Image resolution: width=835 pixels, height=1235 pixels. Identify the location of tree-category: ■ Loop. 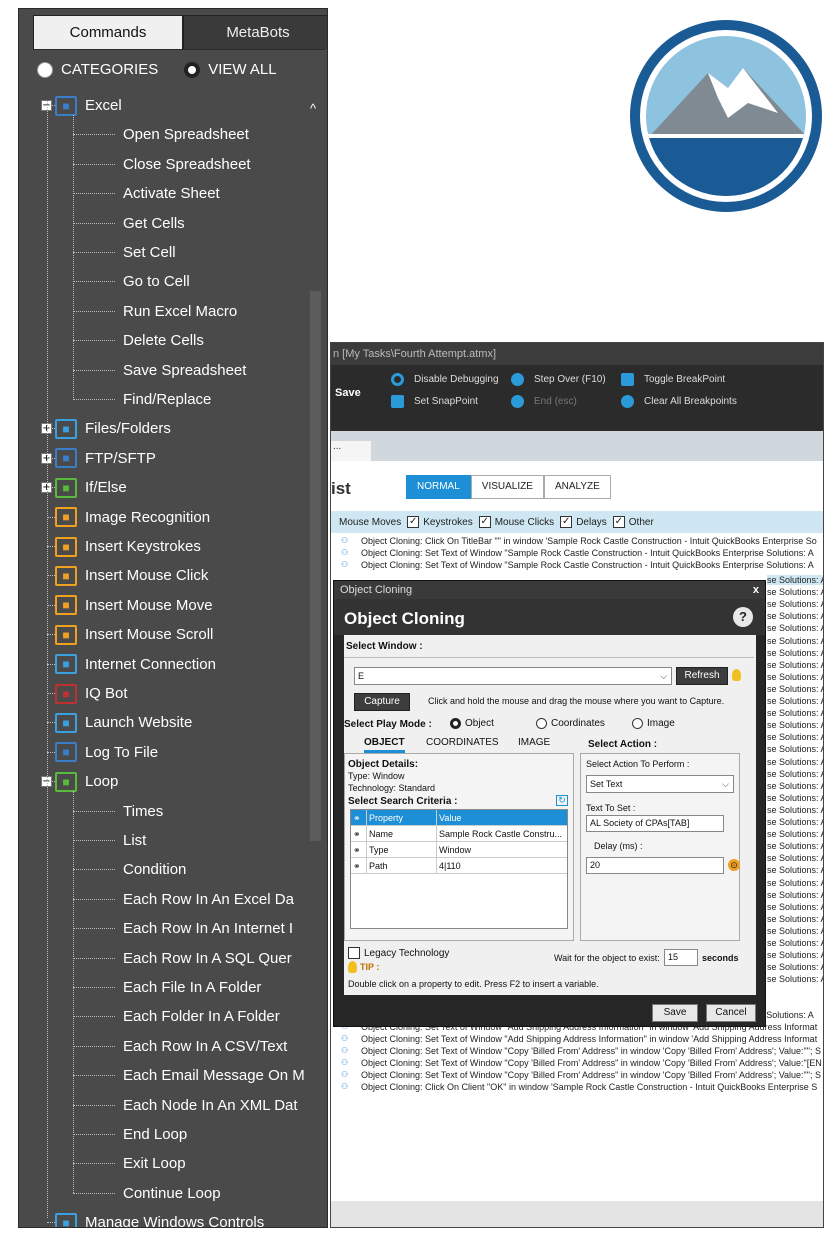
(82, 781).